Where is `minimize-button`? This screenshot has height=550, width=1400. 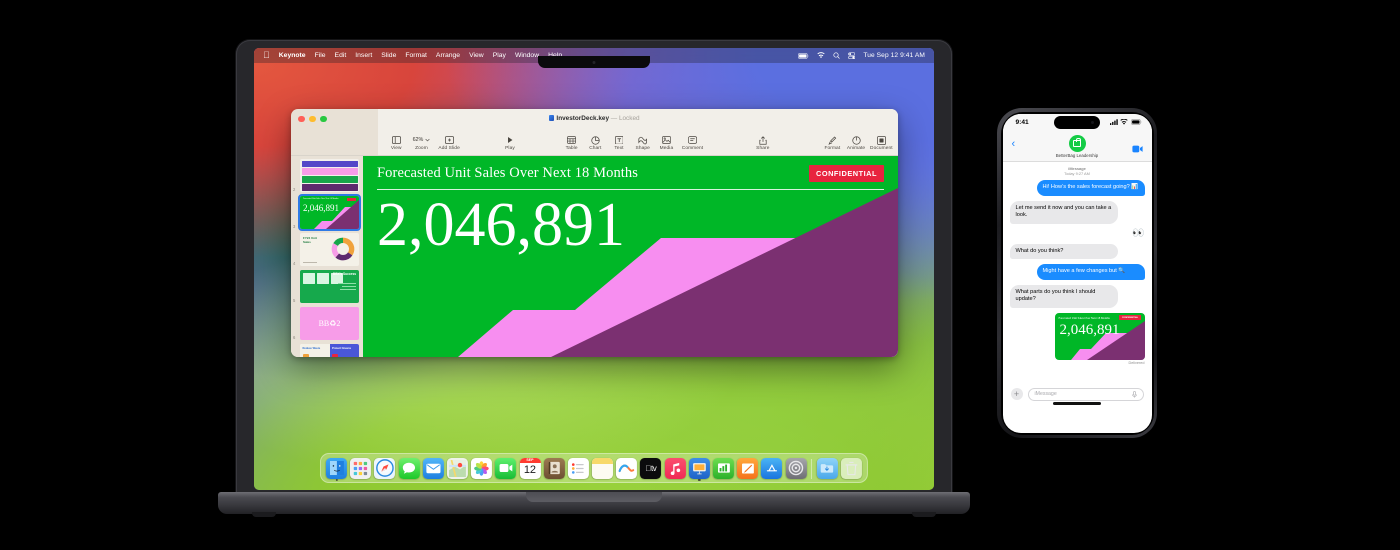 minimize-button is located at coordinates (312, 118).